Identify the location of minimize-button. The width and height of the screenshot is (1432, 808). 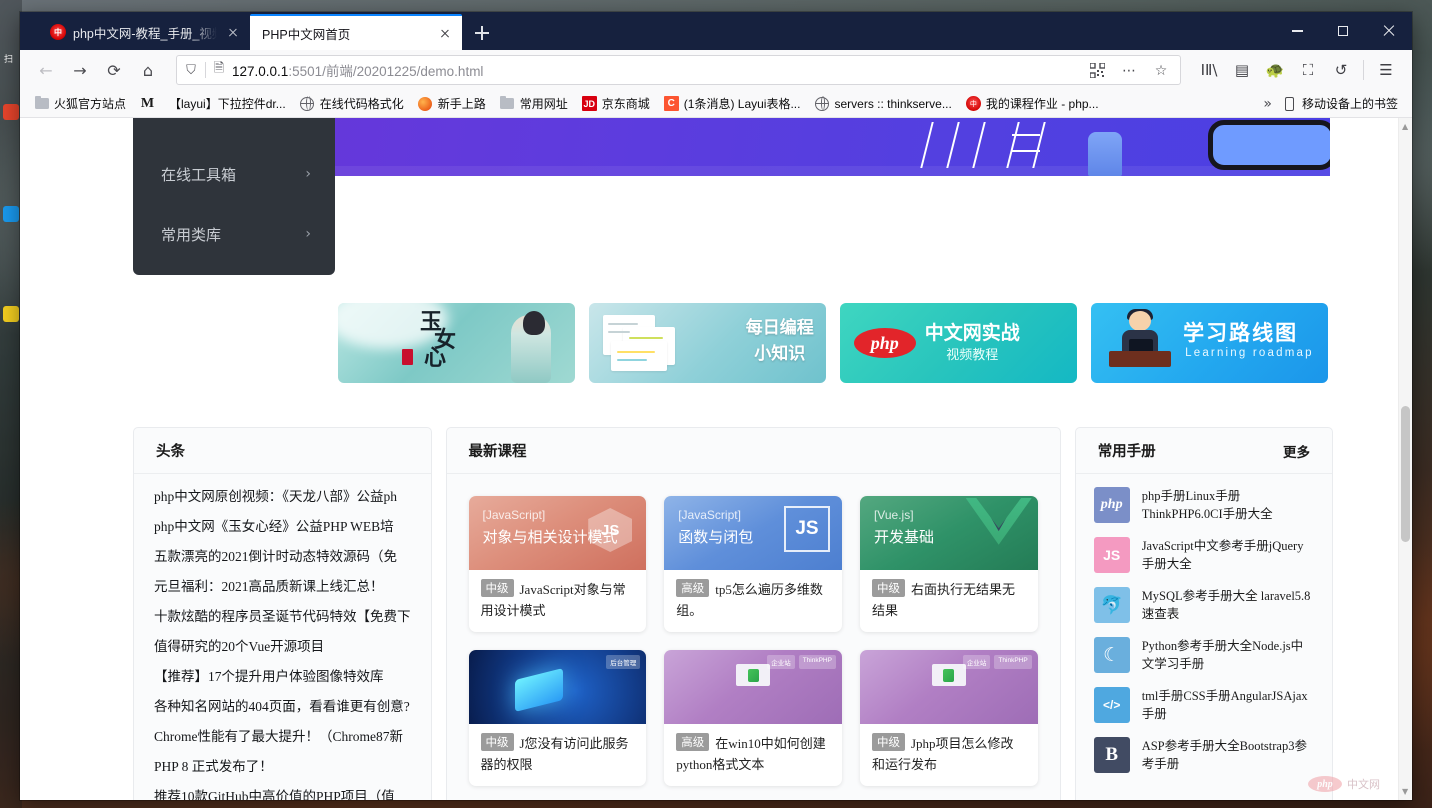
(1297, 31).